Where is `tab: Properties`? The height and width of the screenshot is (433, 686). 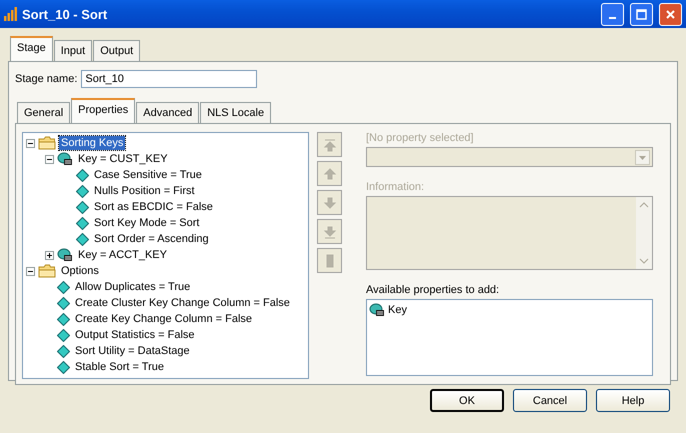
tab: Properties is located at coordinates (103, 110).